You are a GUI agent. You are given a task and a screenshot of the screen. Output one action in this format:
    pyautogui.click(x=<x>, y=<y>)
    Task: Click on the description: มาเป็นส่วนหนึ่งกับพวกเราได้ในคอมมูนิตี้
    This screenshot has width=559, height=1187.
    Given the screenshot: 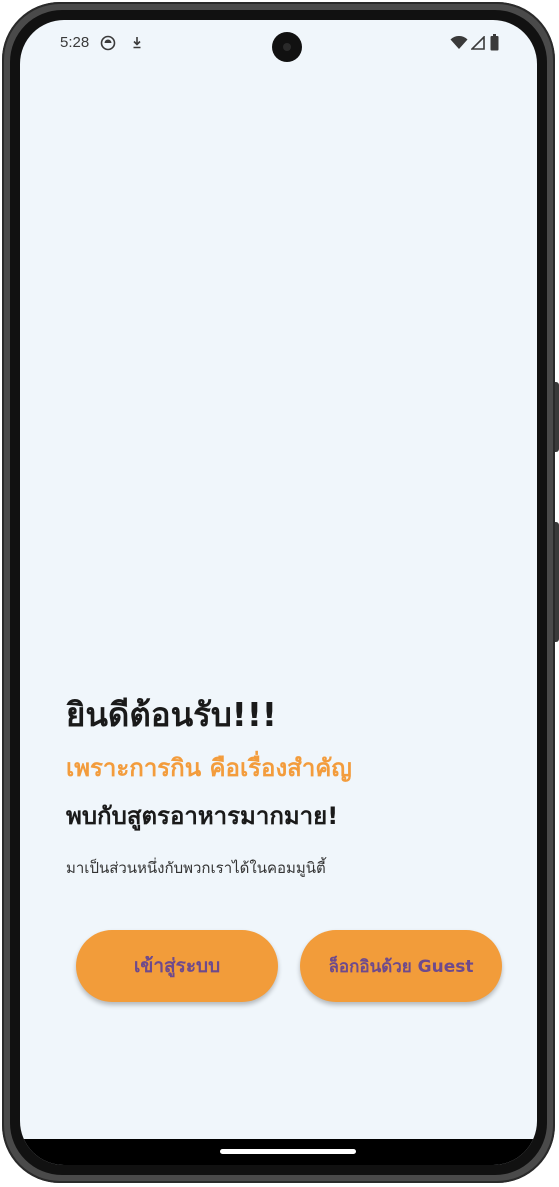 What is the action you would take?
    pyautogui.click(x=196, y=868)
    